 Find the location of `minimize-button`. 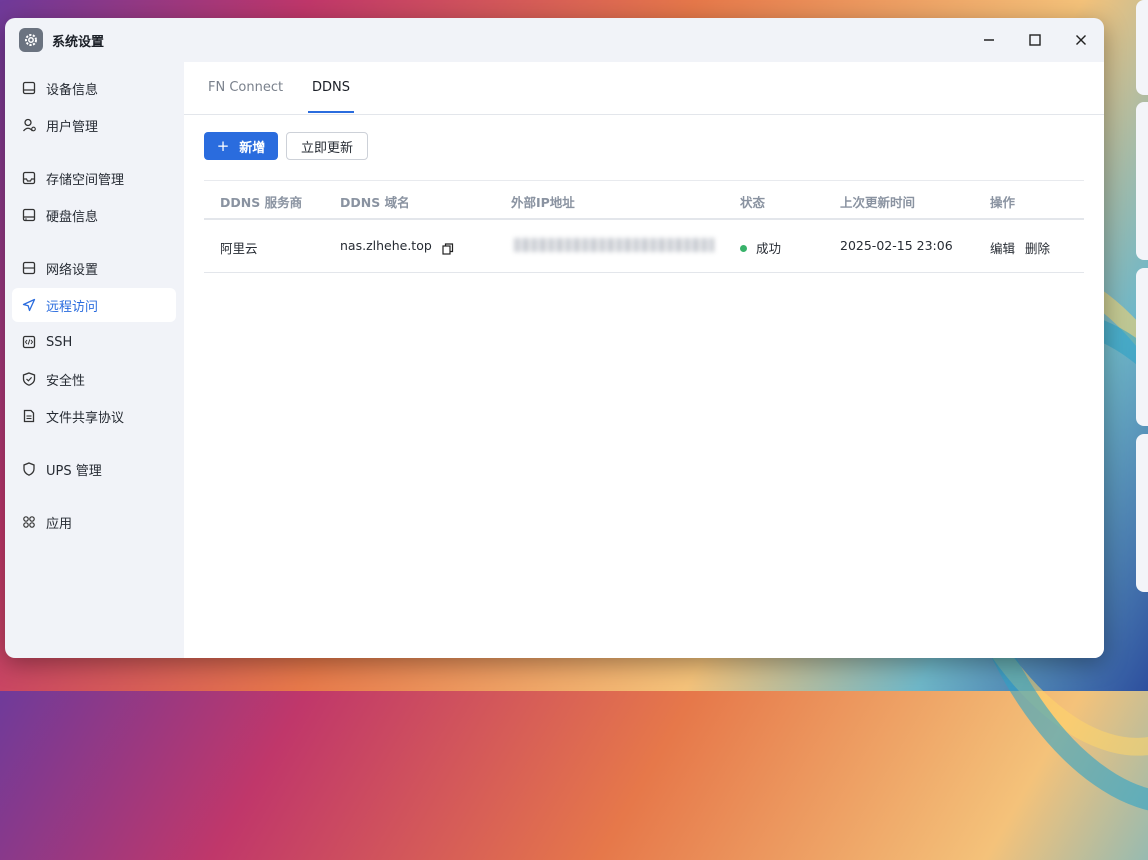

minimize-button is located at coordinates (989, 40).